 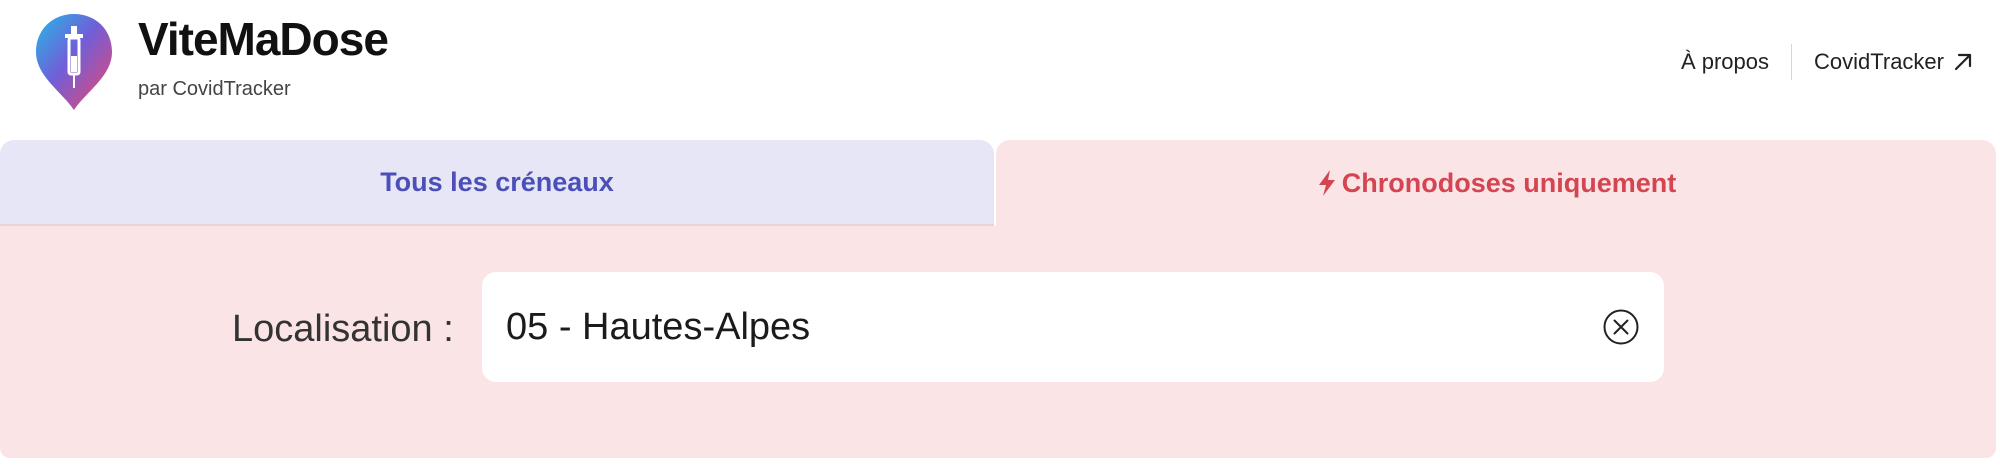 I want to click on top-nav: À propos CovidTracker, so click(x=1827, y=62).